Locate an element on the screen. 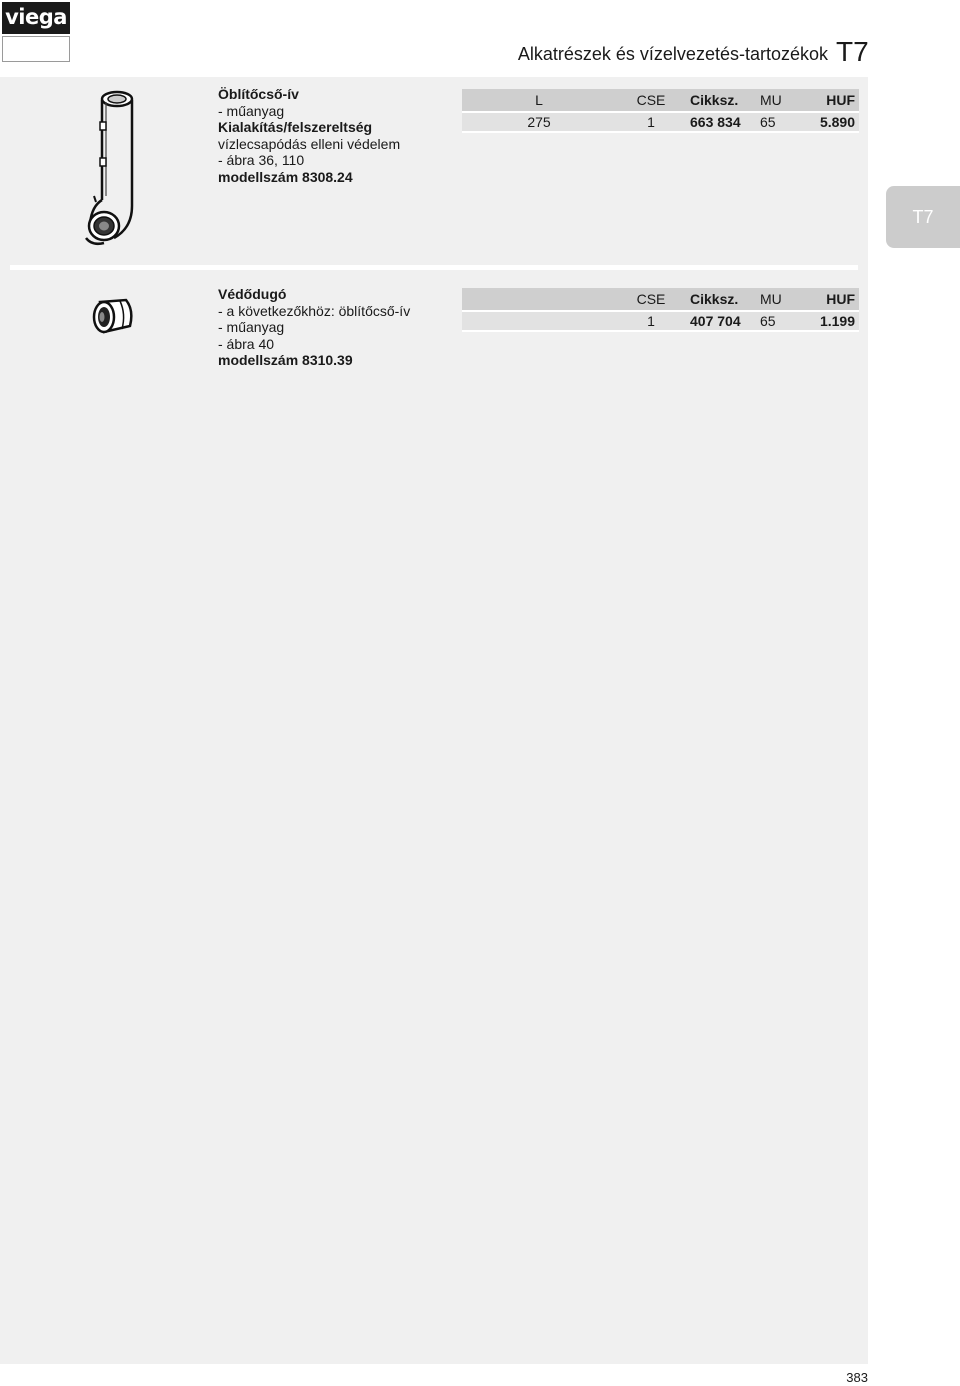  cell-article-number: 407 704 is located at coordinates (721, 321).